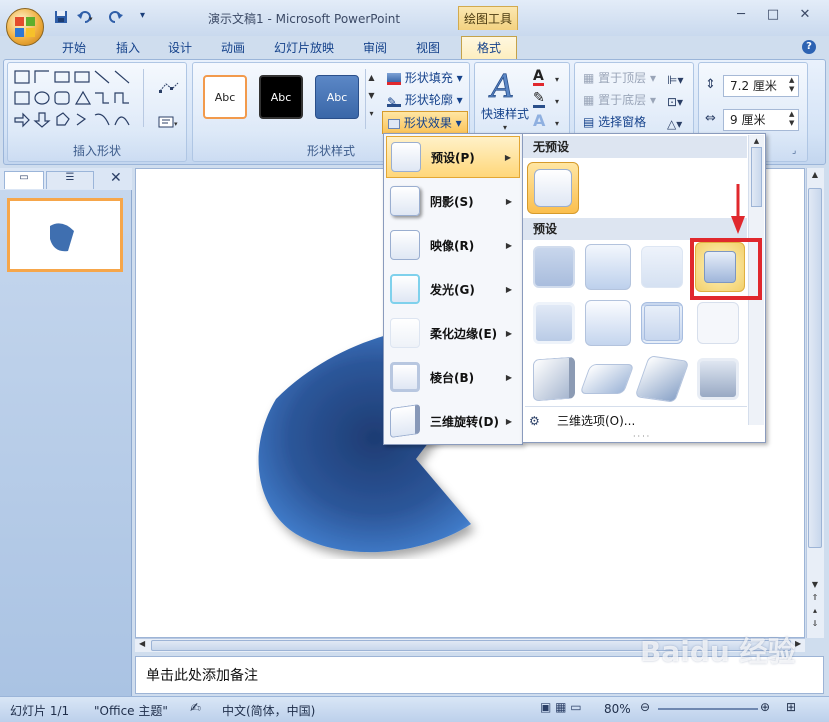  What do you see at coordinates (794, 151) in the screenshot?
I see `size-dialog-launcher-icon: ⌟` at bounding box center [794, 151].